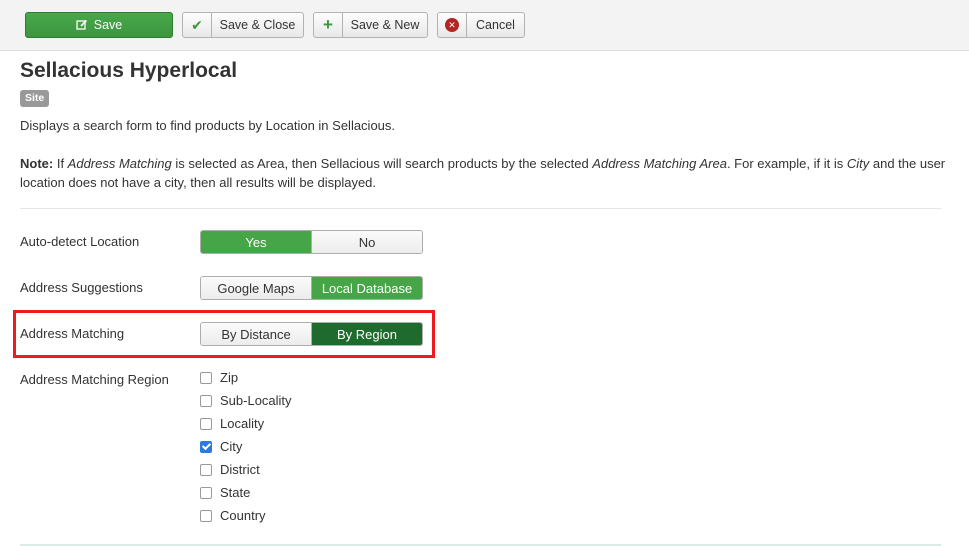 This screenshot has height=546, width=969. What do you see at coordinates (858, 163) in the screenshot?
I see `note-italic-3: City` at bounding box center [858, 163].